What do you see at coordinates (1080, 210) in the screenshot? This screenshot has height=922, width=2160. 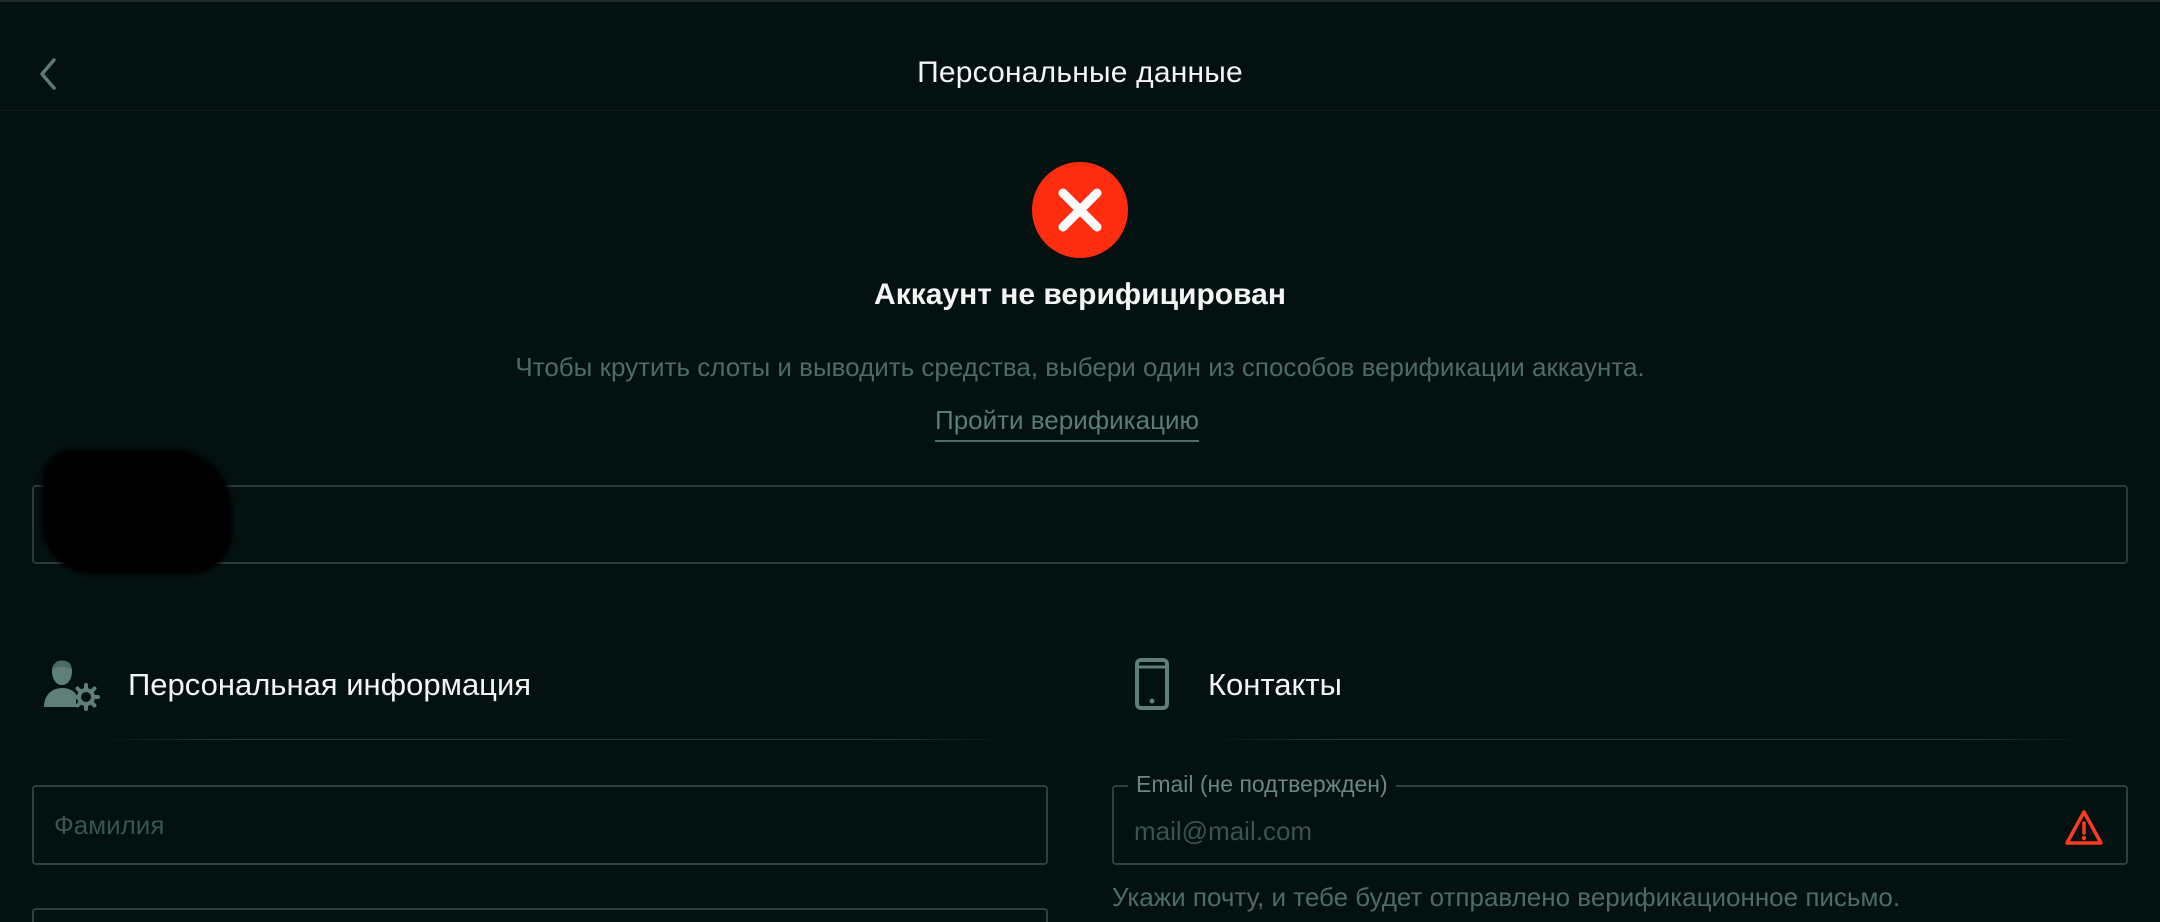 I see `error-x-icon` at bounding box center [1080, 210].